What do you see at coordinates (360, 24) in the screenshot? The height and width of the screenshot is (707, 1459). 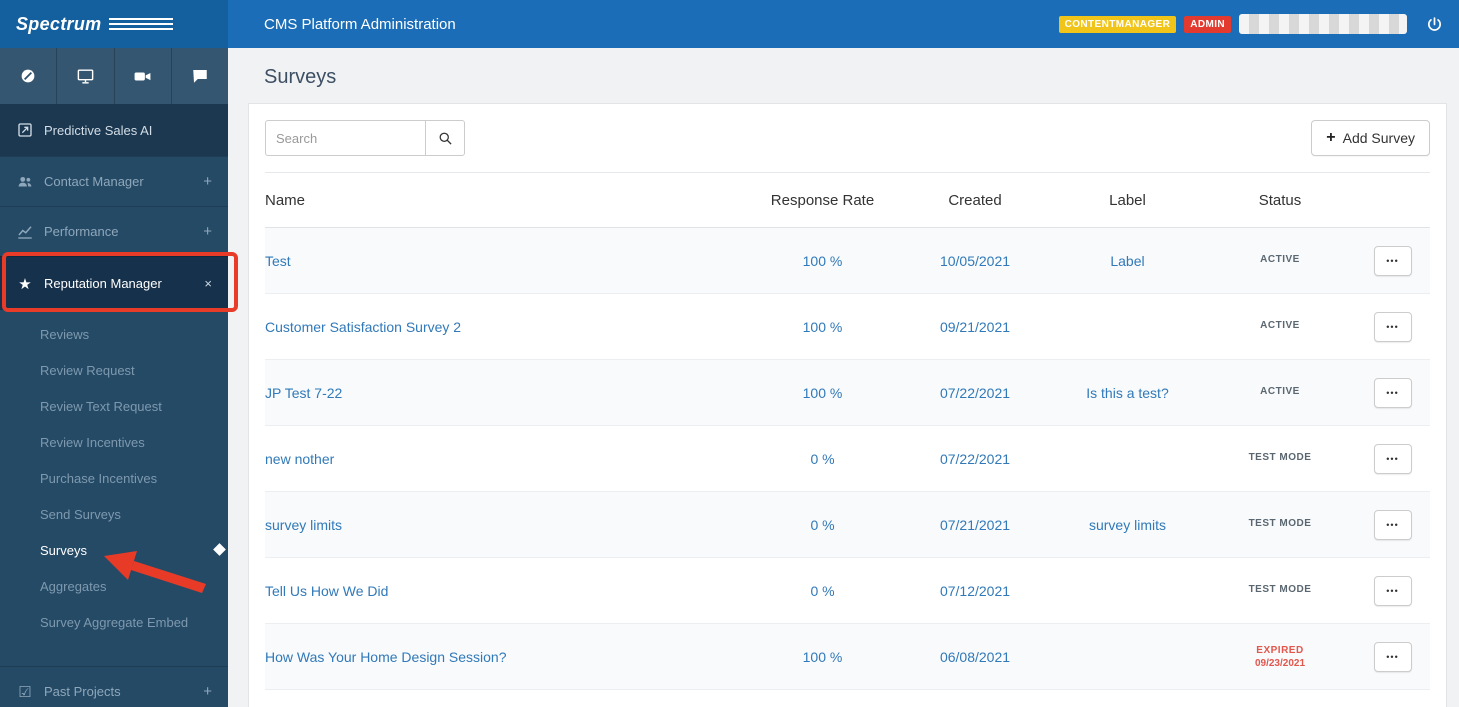 I see `app-title: CMS Platform Administration` at bounding box center [360, 24].